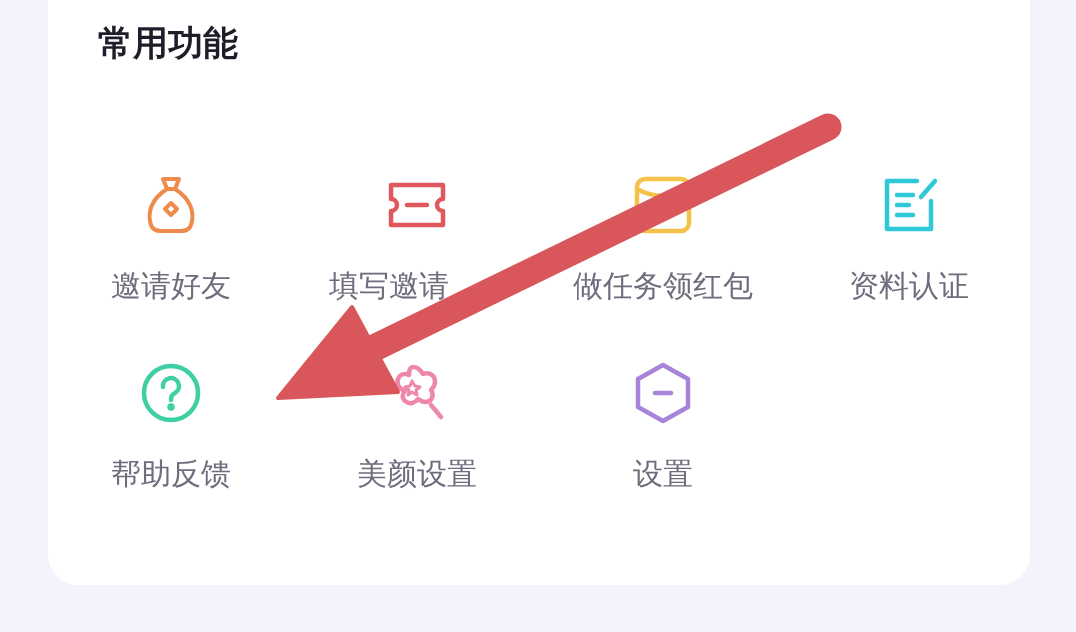 The width and height of the screenshot is (1076, 632). What do you see at coordinates (171, 286) in the screenshot?
I see `feature-label: 邀请好友` at bounding box center [171, 286].